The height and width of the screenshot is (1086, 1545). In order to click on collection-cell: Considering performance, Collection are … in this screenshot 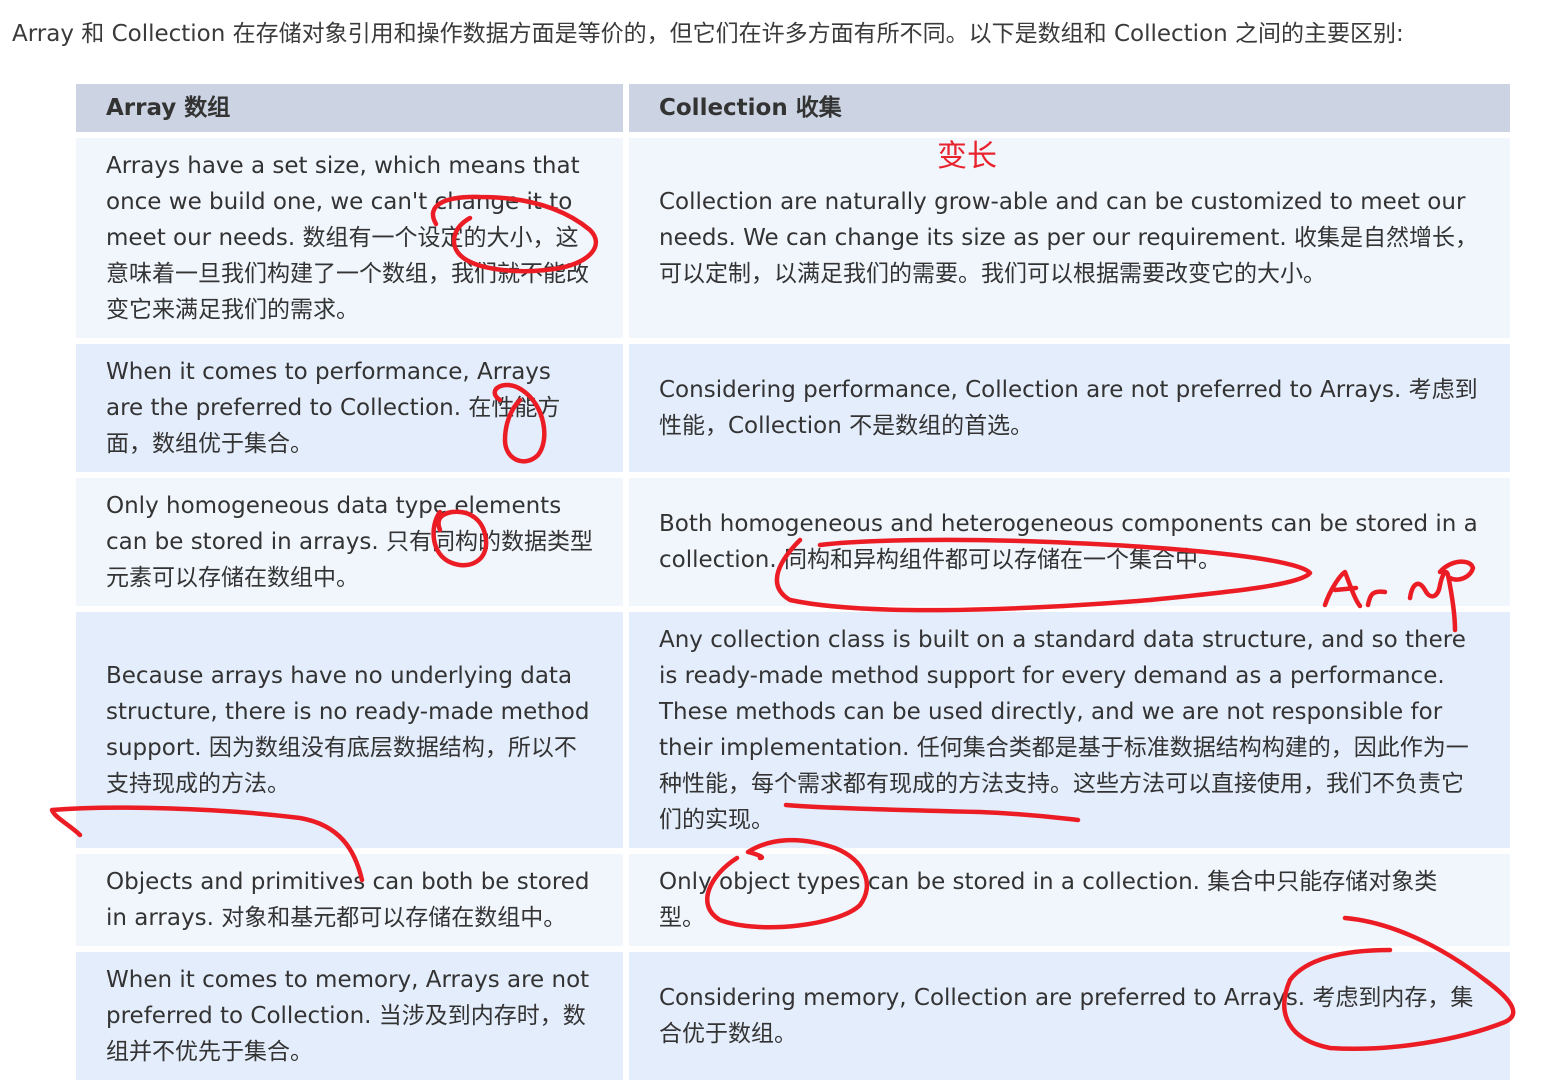, I will do `click(1069, 411)`.